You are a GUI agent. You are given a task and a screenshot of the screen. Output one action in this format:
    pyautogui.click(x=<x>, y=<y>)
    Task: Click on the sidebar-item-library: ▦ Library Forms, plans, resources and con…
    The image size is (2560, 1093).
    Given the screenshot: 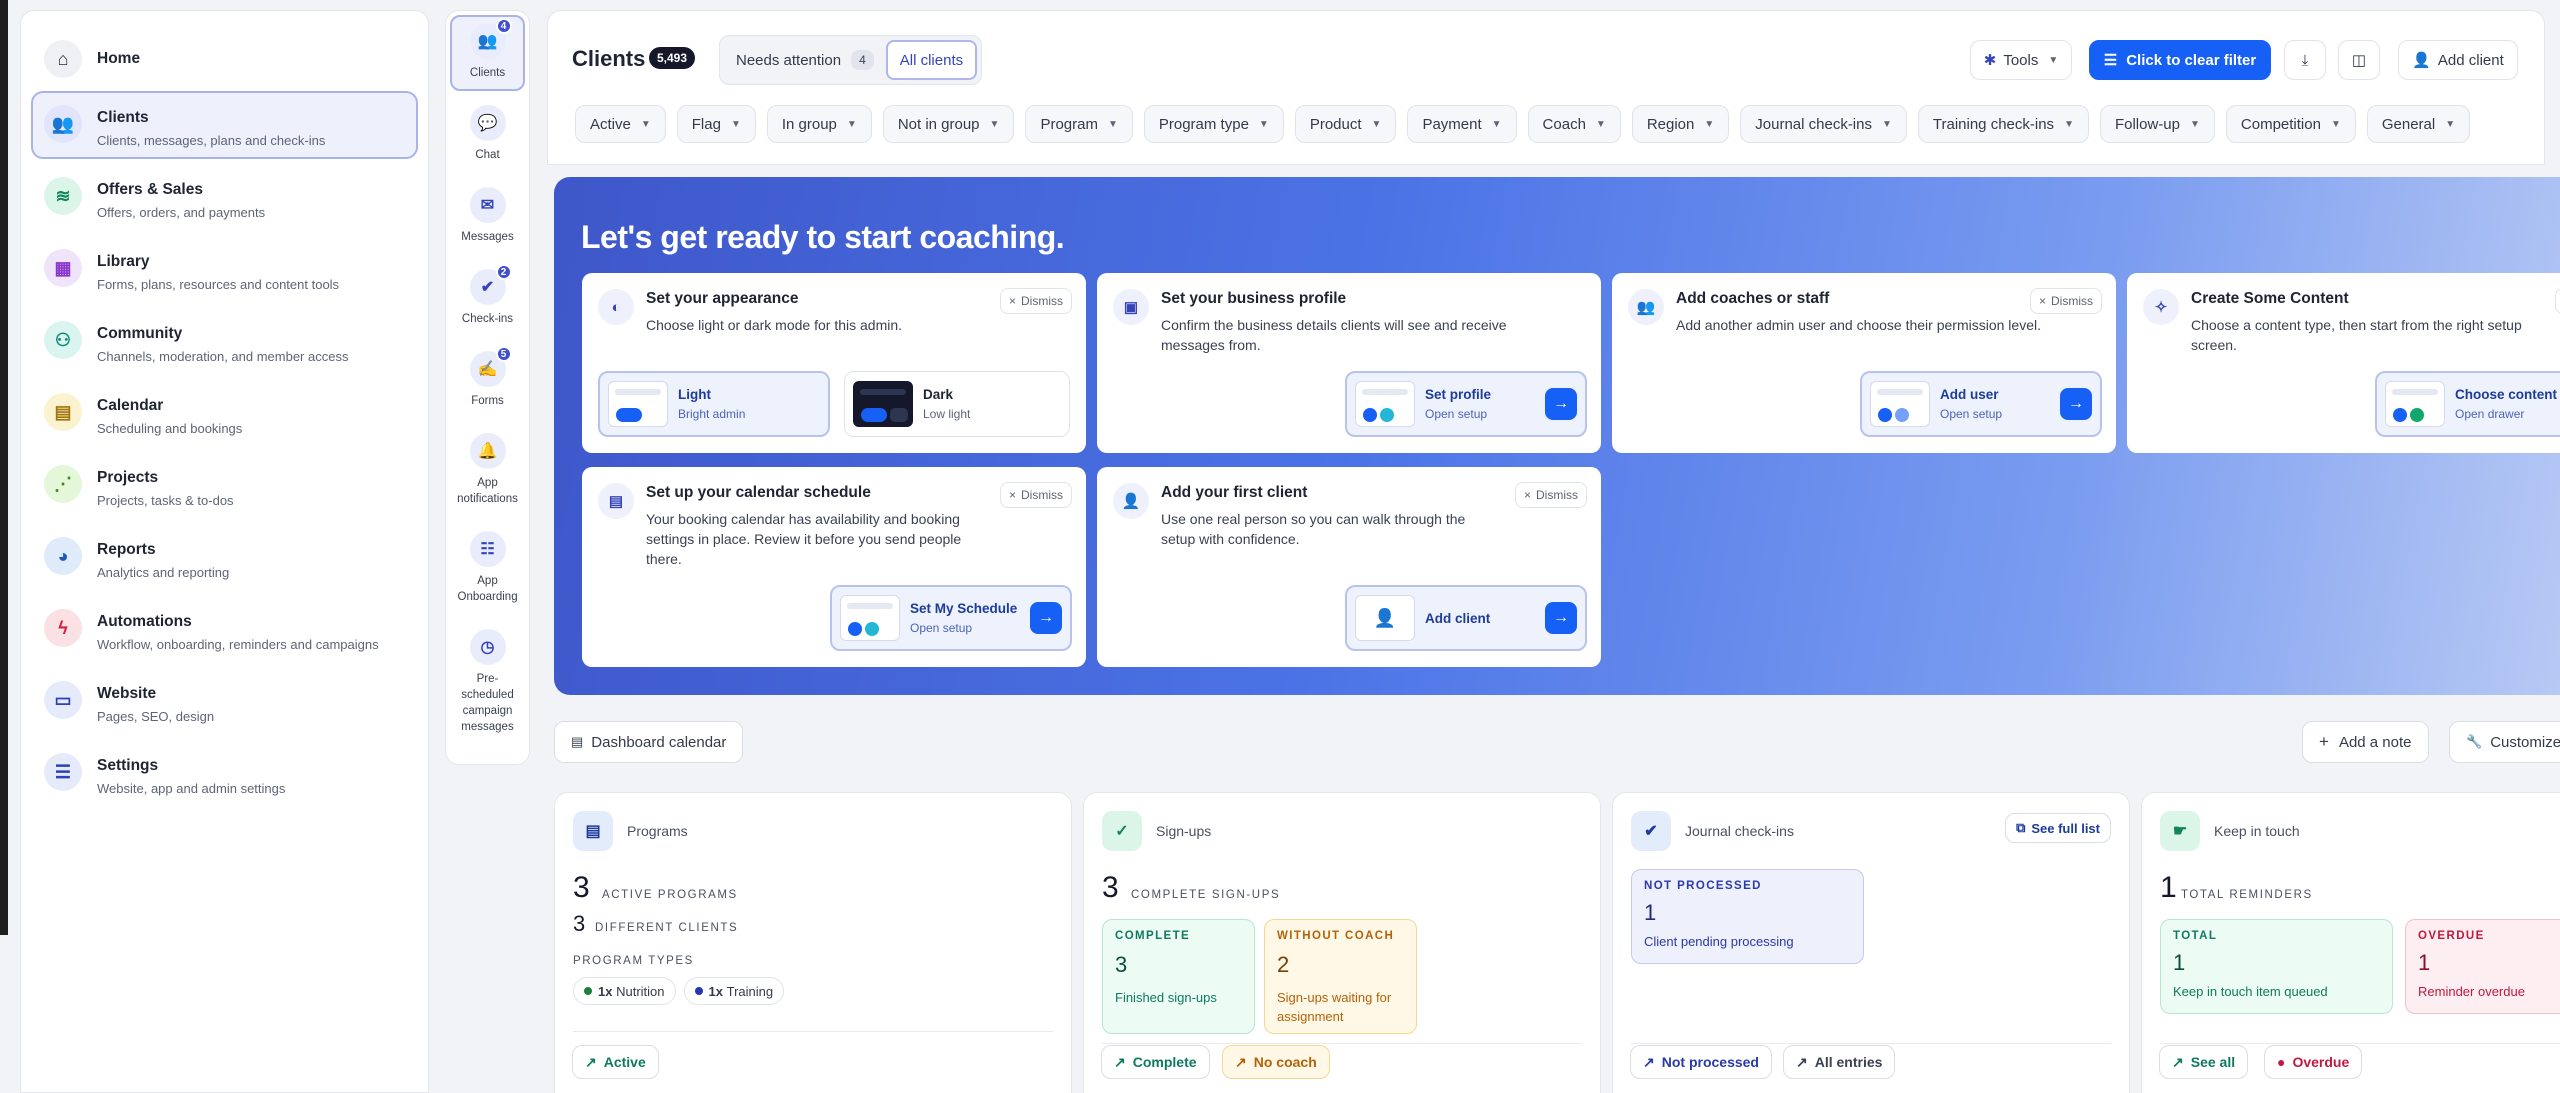 What is the action you would take?
    pyautogui.click(x=224, y=269)
    